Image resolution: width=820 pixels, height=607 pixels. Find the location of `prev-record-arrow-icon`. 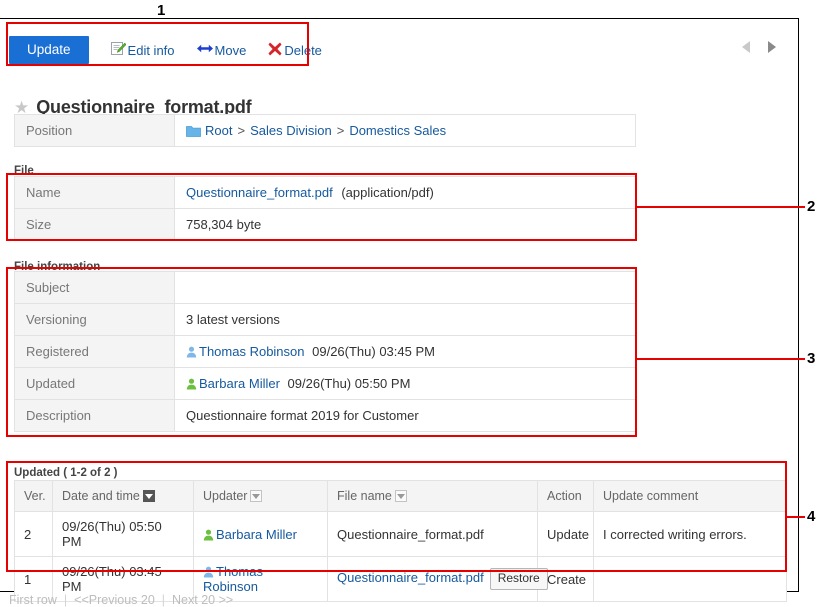

prev-record-arrow-icon is located at coordinates (746, 47).